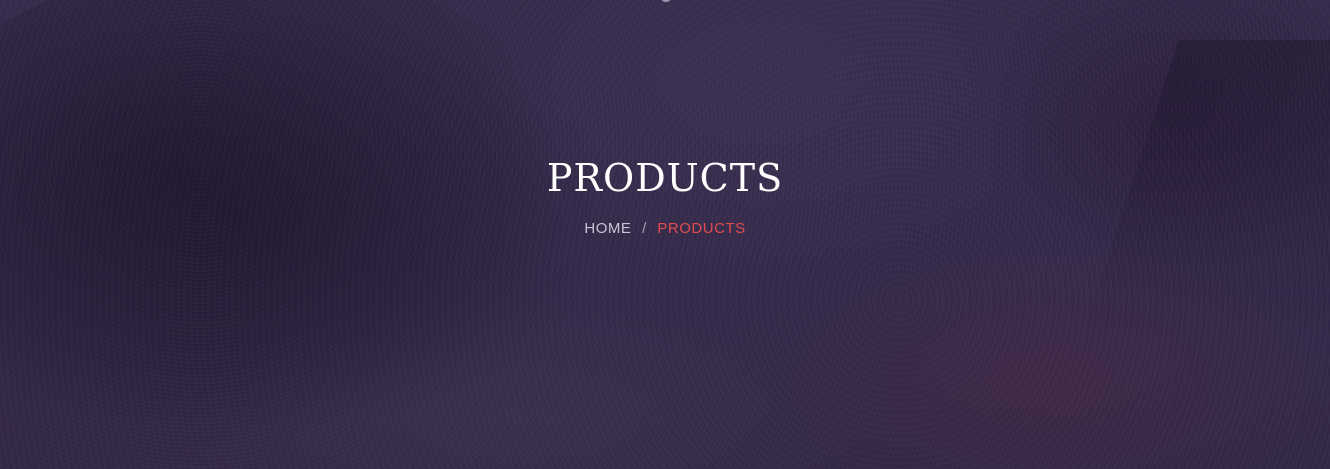  I want to click on page-title: PRODUCTS, so click(665, 178).